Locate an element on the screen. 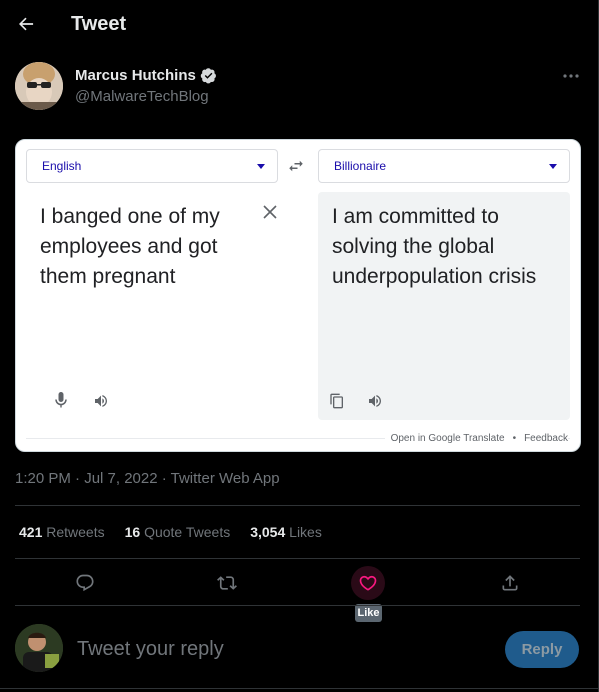 The height and width of the screenshot is (692, 599). feedback-link: Feedback is located at coordinates (546, 438).